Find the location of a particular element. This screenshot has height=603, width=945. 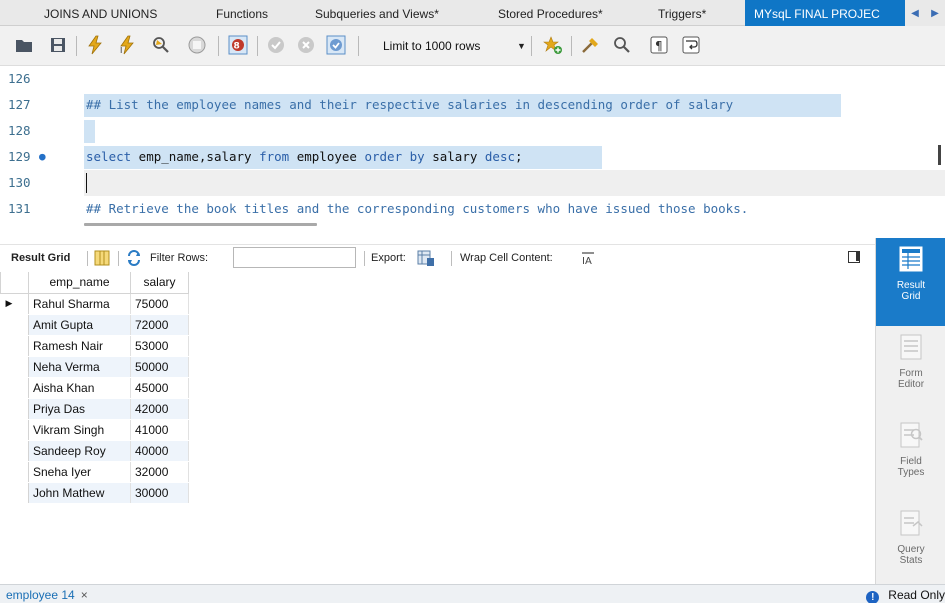

cell-emp-name: Ramesh Nair is located at coordinates (79, 346).